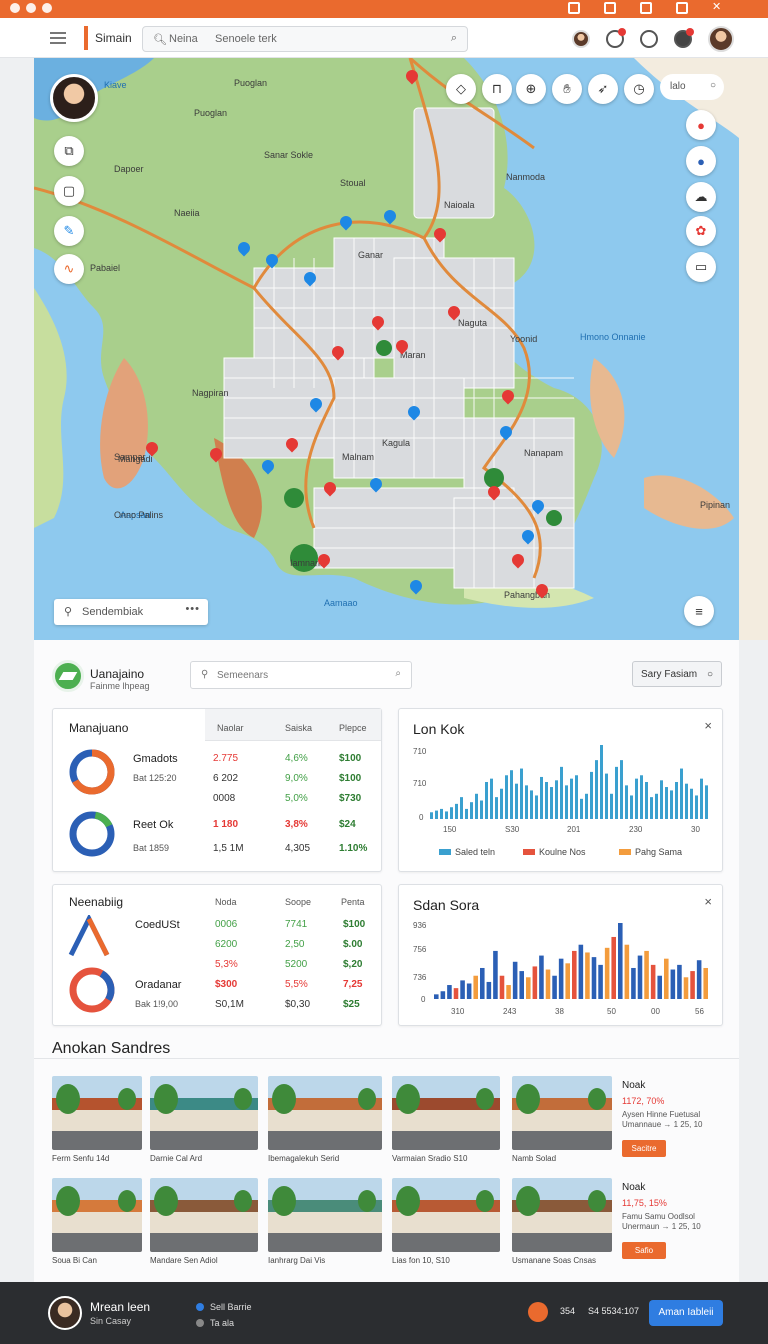  What do you see at coordinates (454, 38) in the screenshot?
I see `search-submit-icon: ⌕` at bounding box center [454, 38].